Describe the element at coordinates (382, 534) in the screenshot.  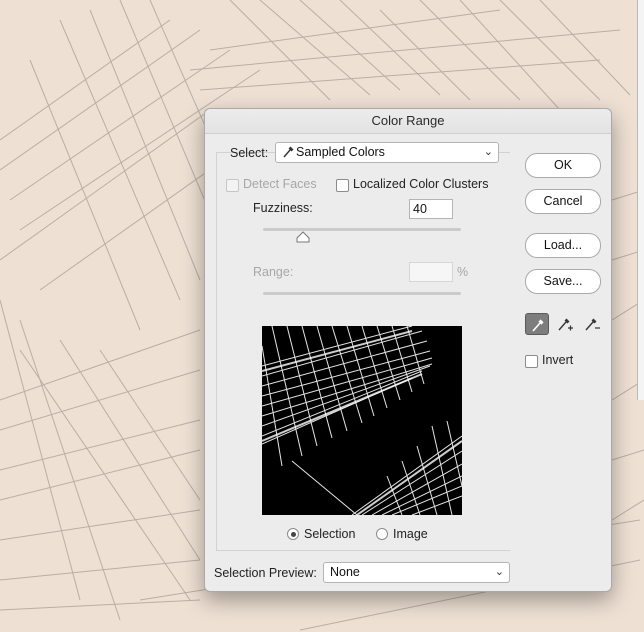
I see `image-radio` at that location.